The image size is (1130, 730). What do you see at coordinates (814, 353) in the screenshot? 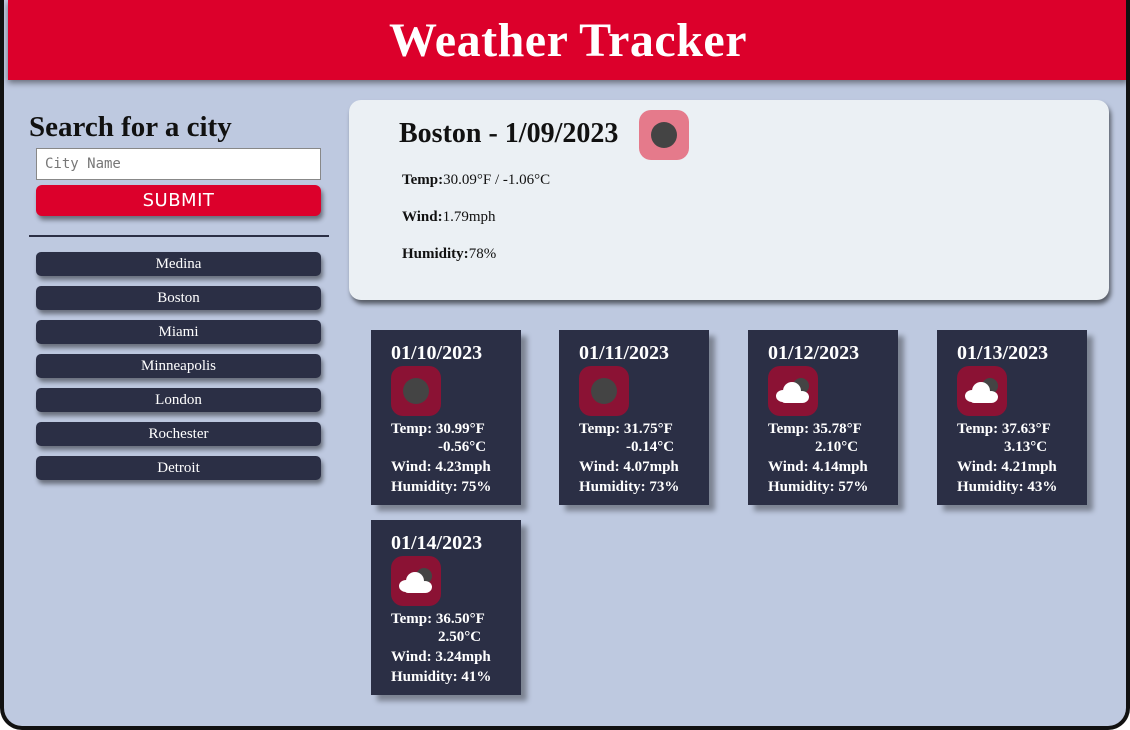
I see `forecast-date: 01/12/2023` at bounding box center [814, 353].